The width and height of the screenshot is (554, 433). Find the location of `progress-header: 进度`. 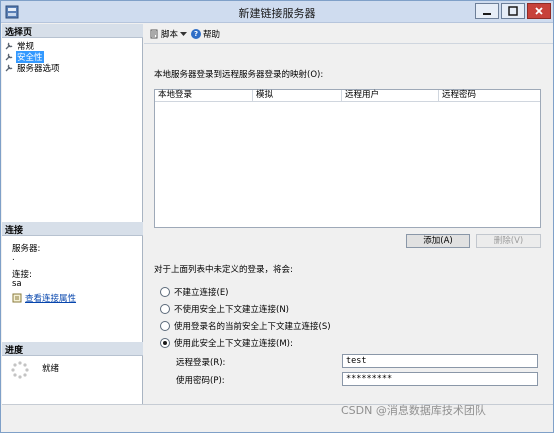

progress-header: 进度 is located at coordinates (72, 349).